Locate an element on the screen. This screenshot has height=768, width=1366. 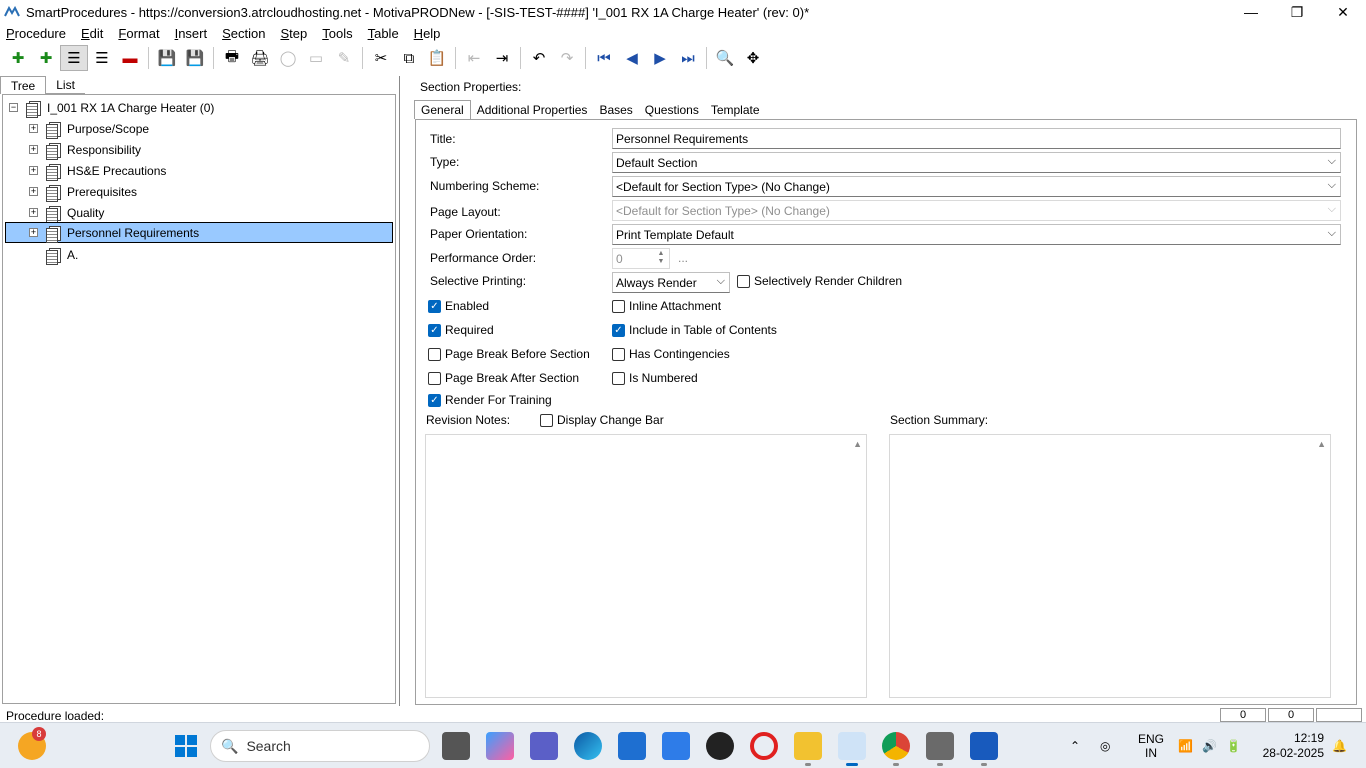
tree-item-quality: + Quality is located at coordinates (66, 212).